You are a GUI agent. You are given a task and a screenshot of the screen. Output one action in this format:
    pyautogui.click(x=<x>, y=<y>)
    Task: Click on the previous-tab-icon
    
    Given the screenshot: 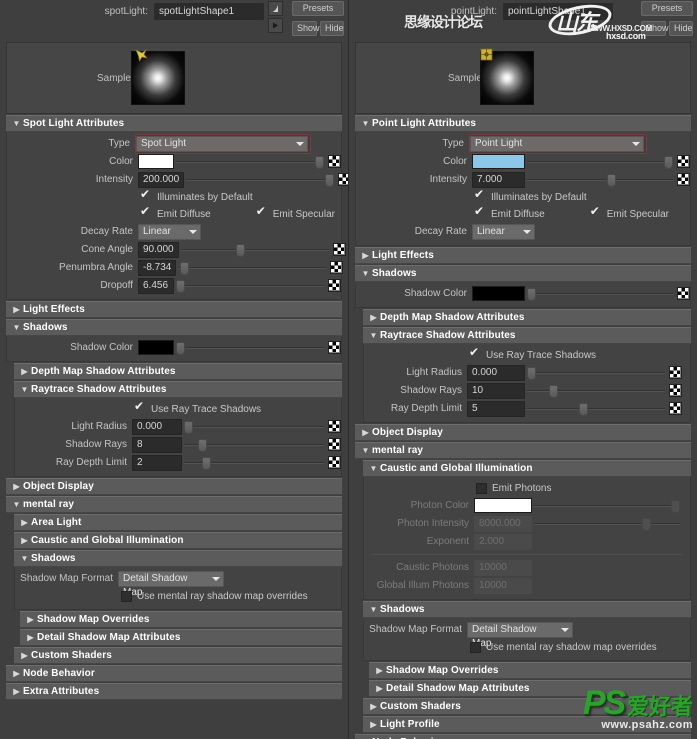 What is the action you would take?
    pyautogui.click(x=275, y=8)
    